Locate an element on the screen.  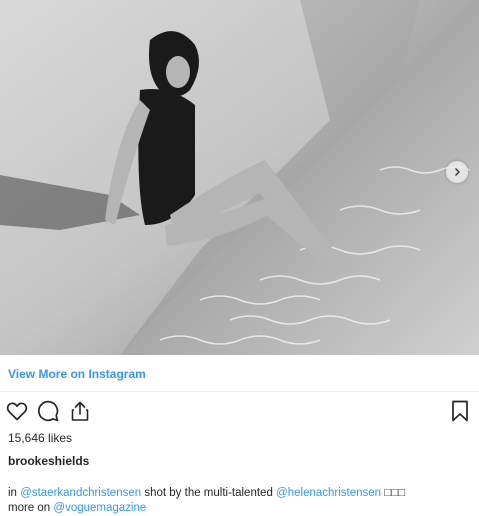
chevron-right-icon is located at coordinates (457, 172).